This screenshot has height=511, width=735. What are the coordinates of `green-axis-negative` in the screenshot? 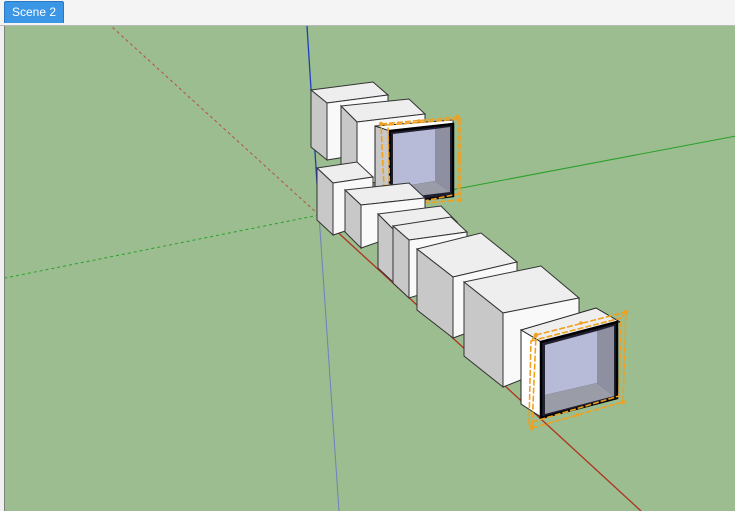 It's located at (162, 246).